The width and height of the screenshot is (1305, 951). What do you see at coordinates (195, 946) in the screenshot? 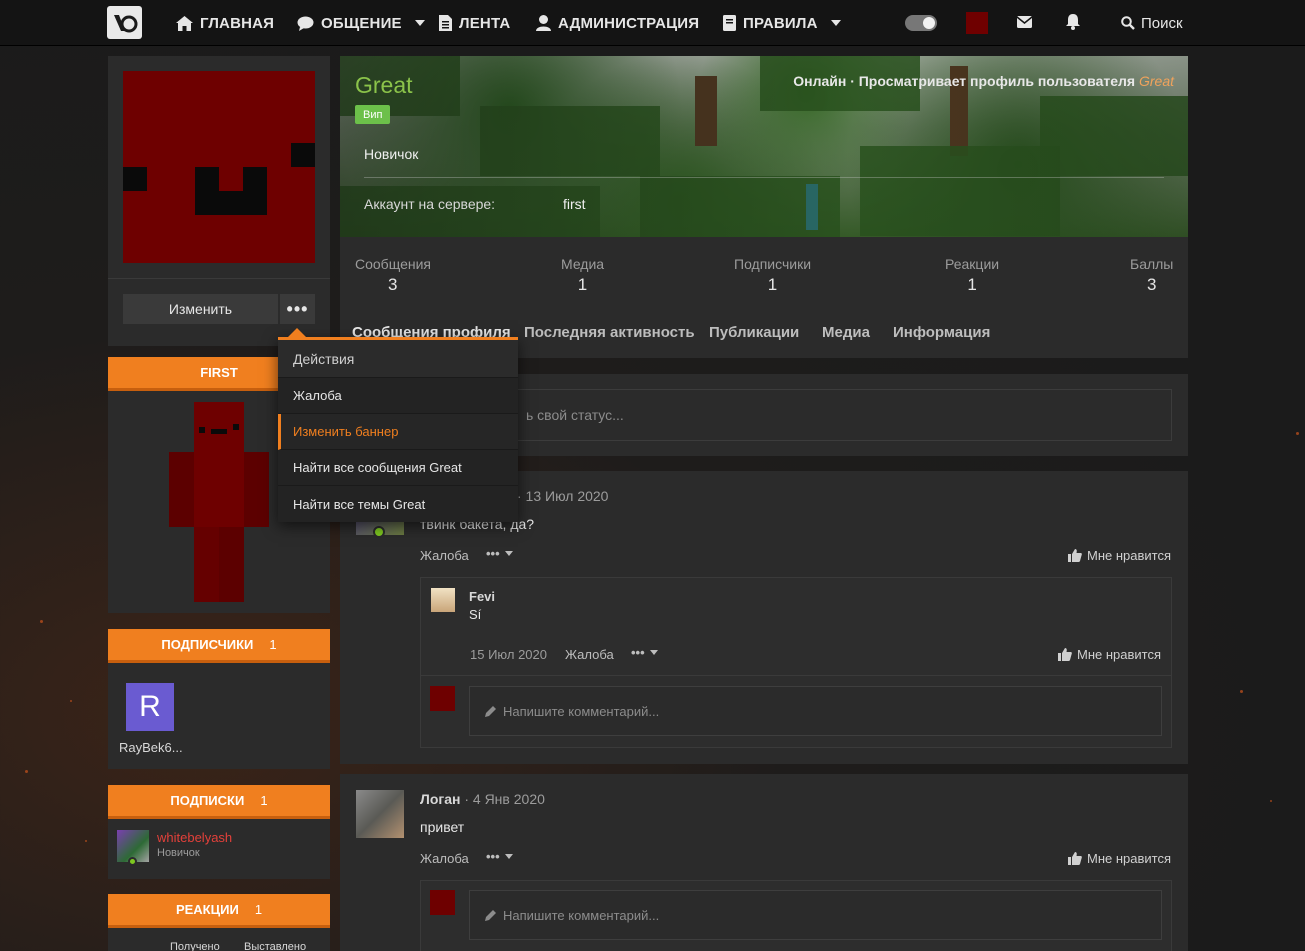
I see `reactions-received-label: Получено` at bounding box center [195, 946].